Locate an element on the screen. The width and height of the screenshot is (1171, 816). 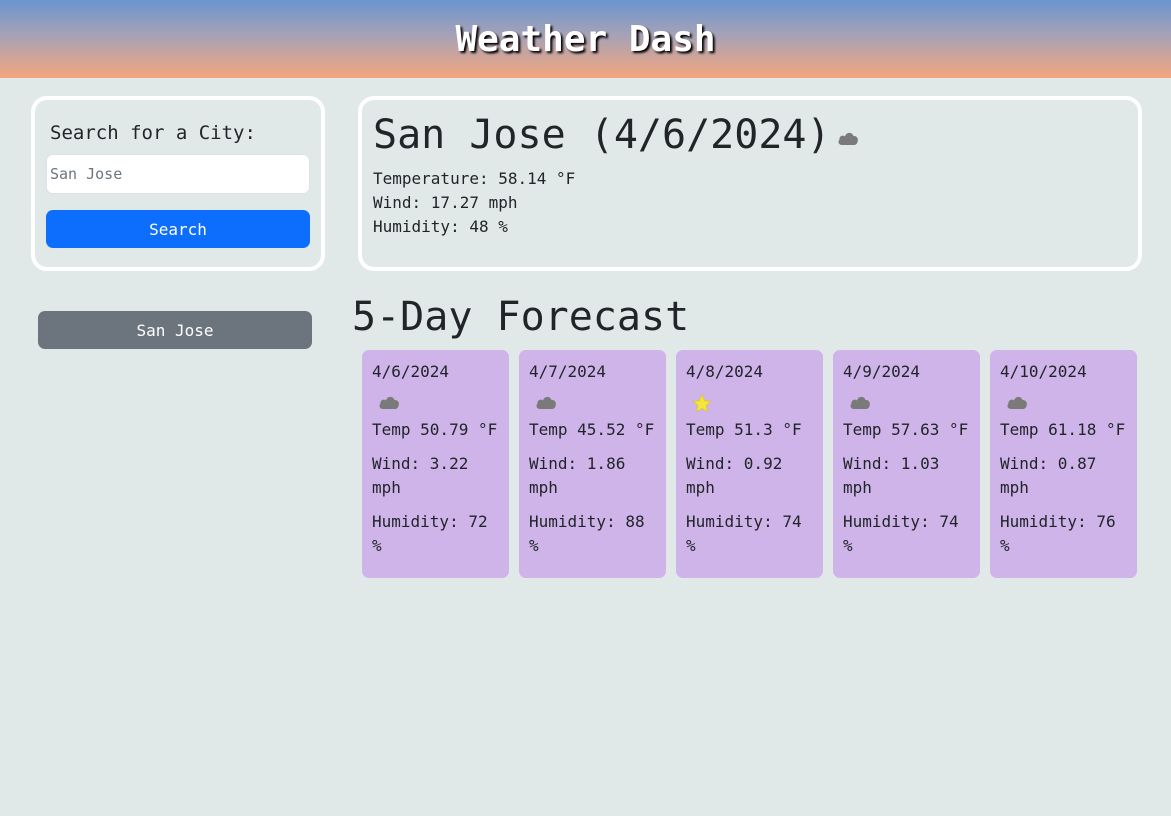
search-button: Search is located at coordinates (178, 229).